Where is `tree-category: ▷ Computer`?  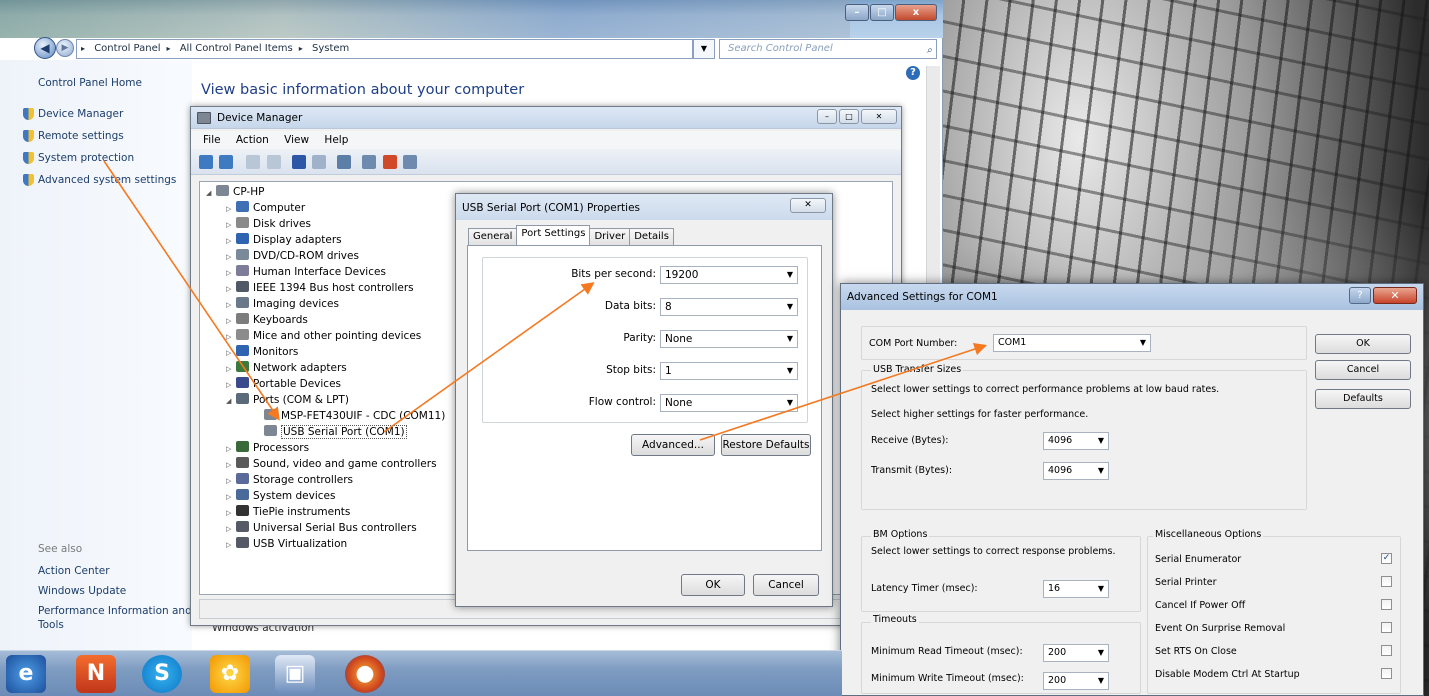
tree-category: ▷ Computer is located at coordinates (265, 207).